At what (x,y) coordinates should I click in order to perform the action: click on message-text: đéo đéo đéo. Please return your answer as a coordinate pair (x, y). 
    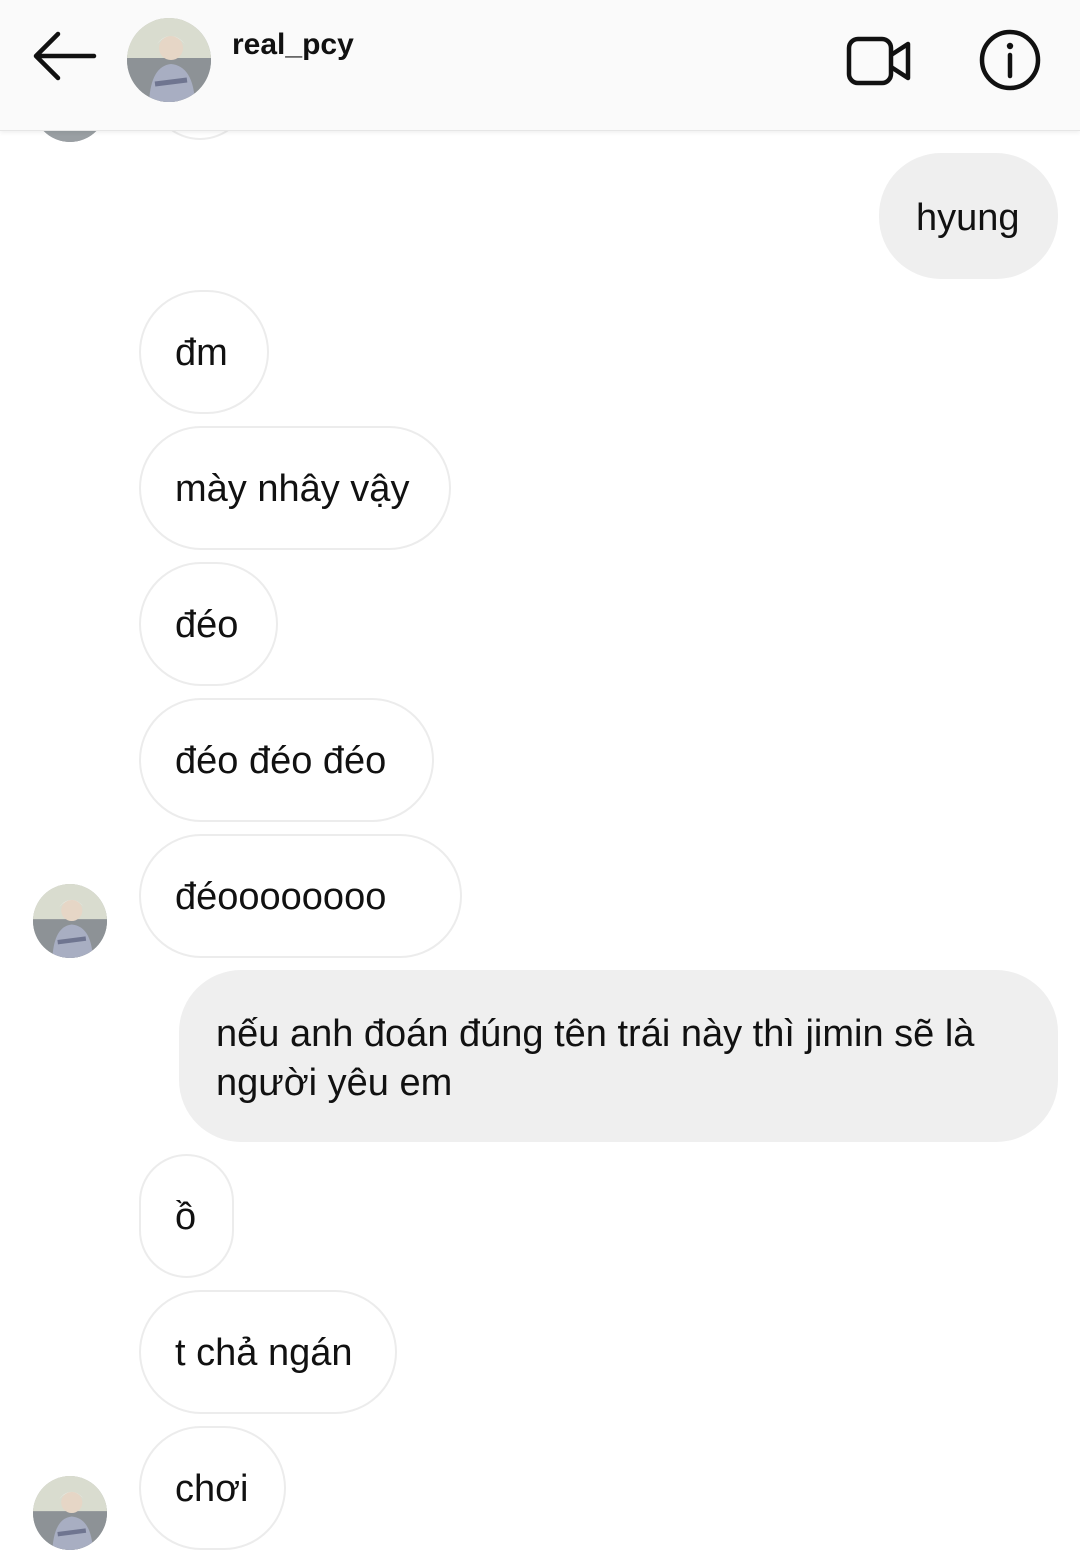
    Looking at the image, I should click on (281, 761).